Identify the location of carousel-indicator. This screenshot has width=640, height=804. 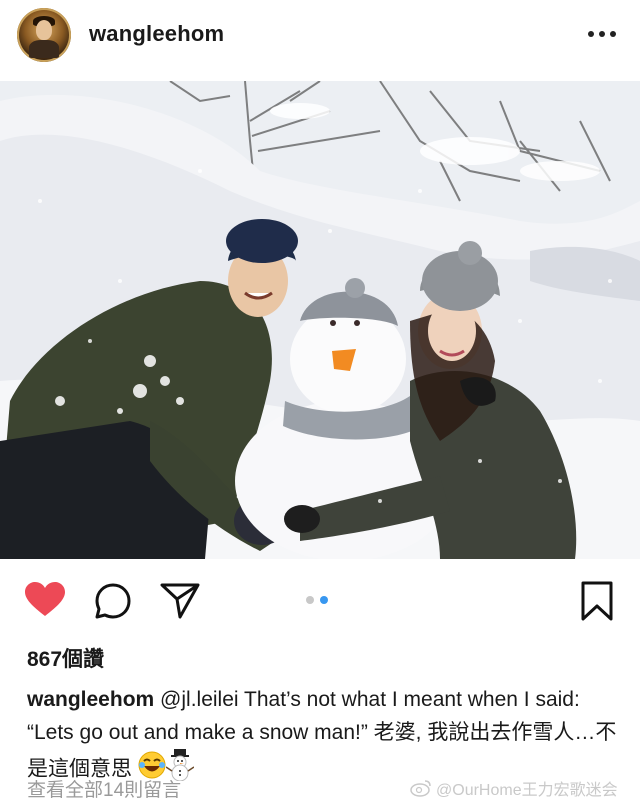
(317, 600).